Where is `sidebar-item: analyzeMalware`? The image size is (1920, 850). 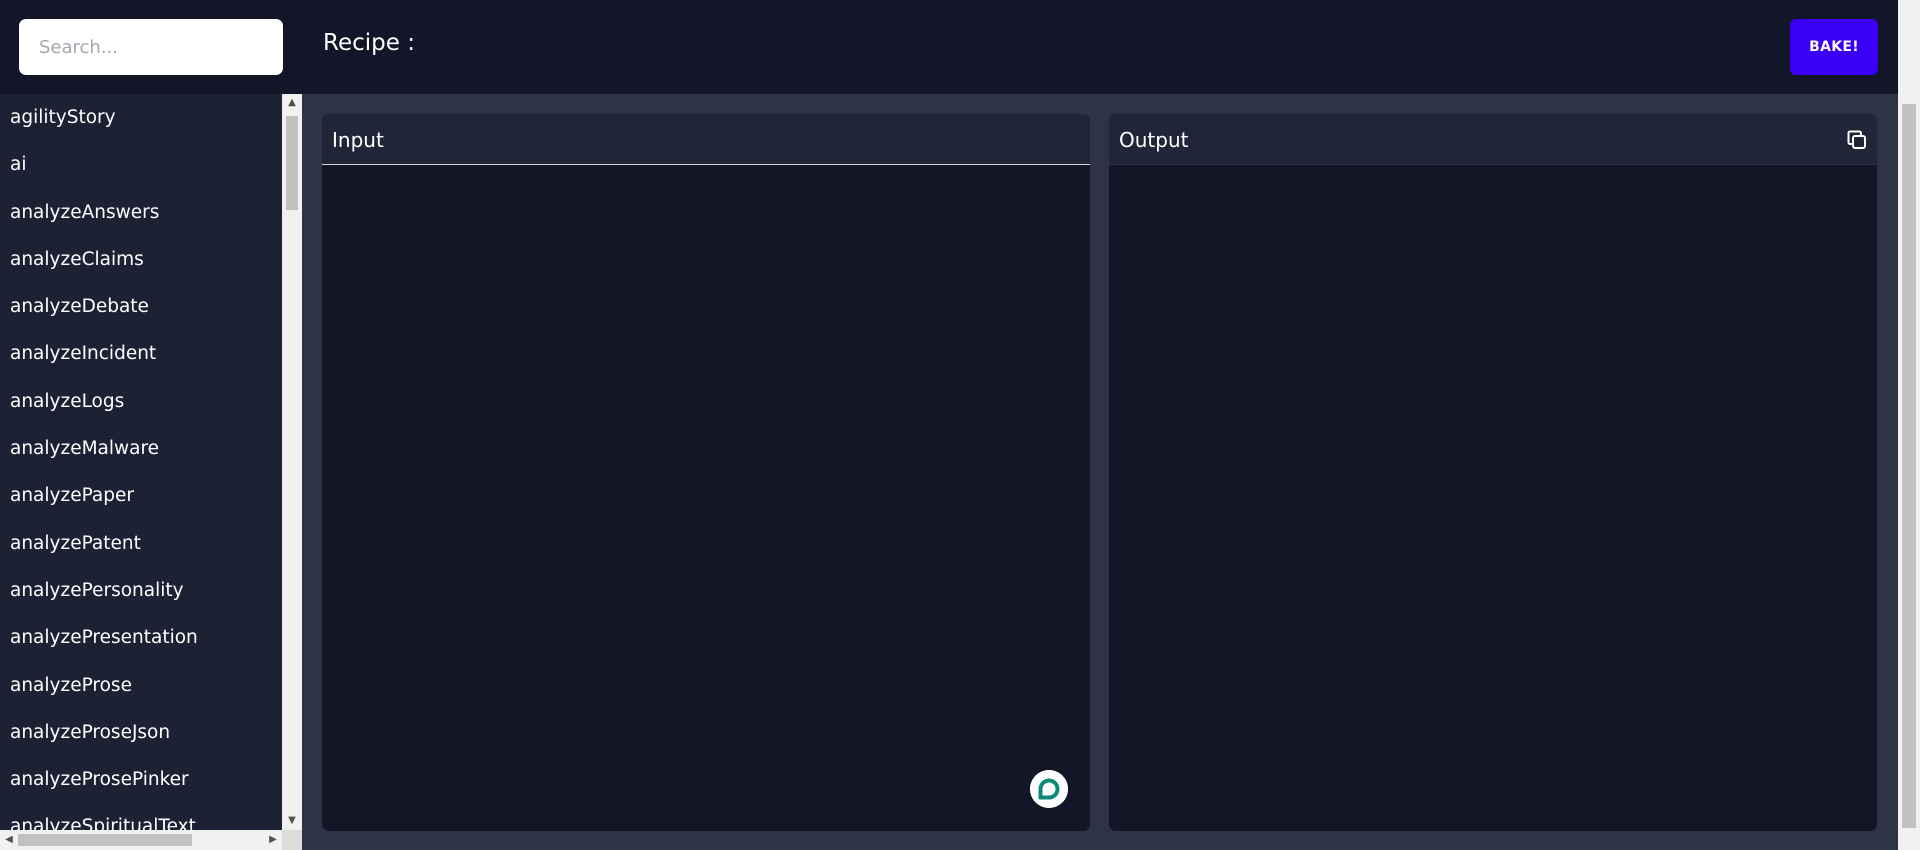 sidebar-item: analyzeMalware is located at coordinates (141, 448).